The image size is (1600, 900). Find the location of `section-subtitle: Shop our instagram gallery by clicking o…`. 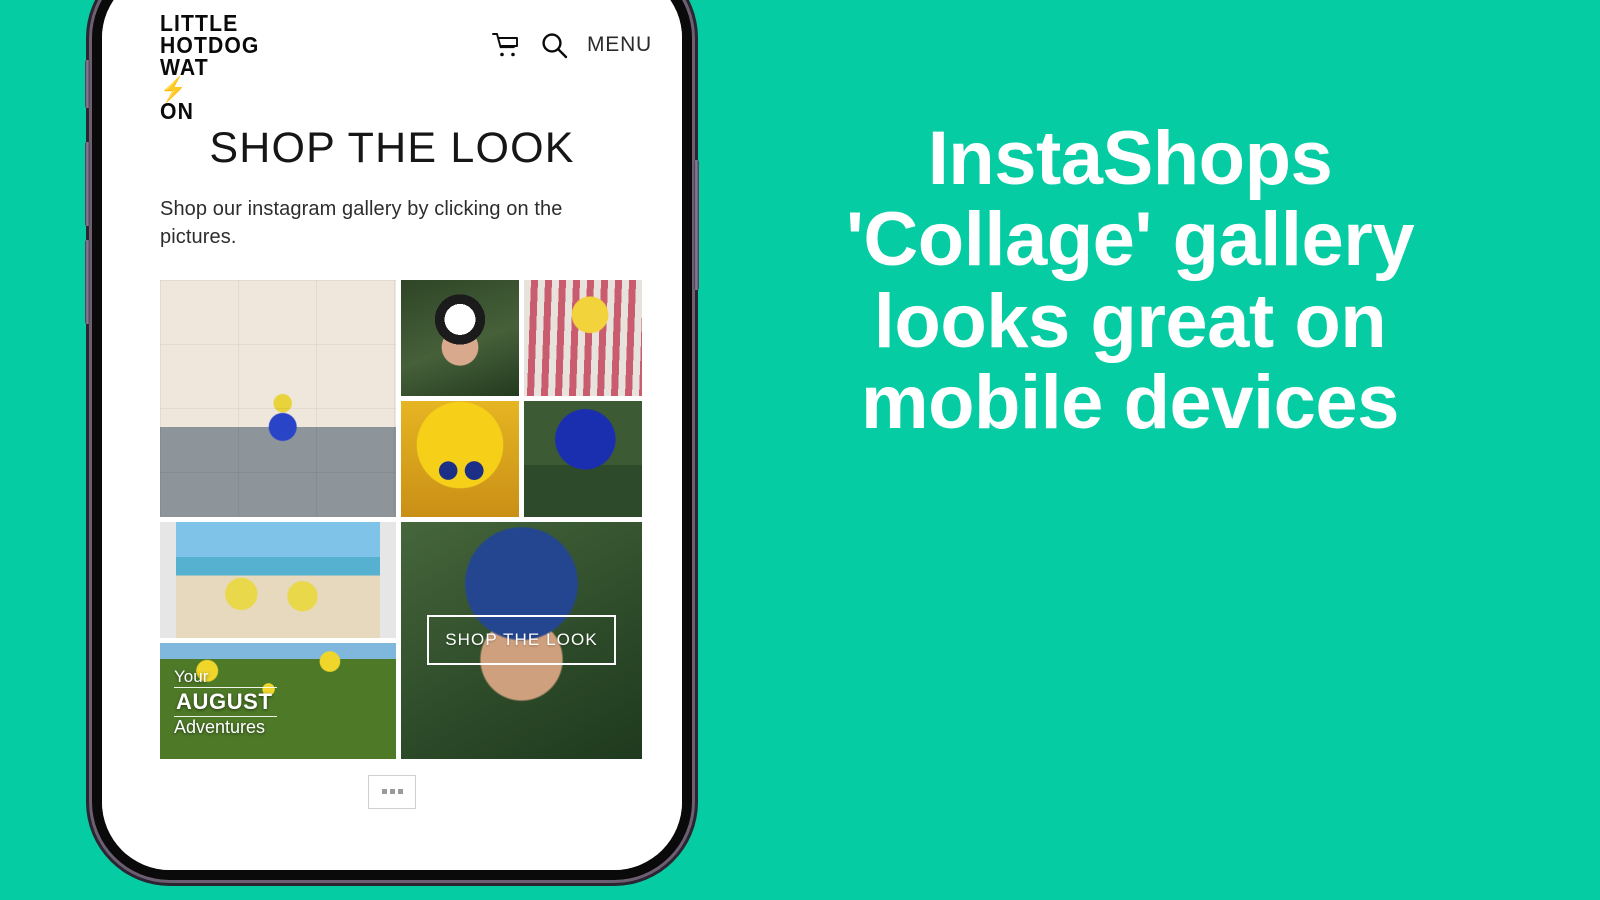

section-subtitle: Shop our instagram gallery by clicking o… is located at coordinates (361, 223).